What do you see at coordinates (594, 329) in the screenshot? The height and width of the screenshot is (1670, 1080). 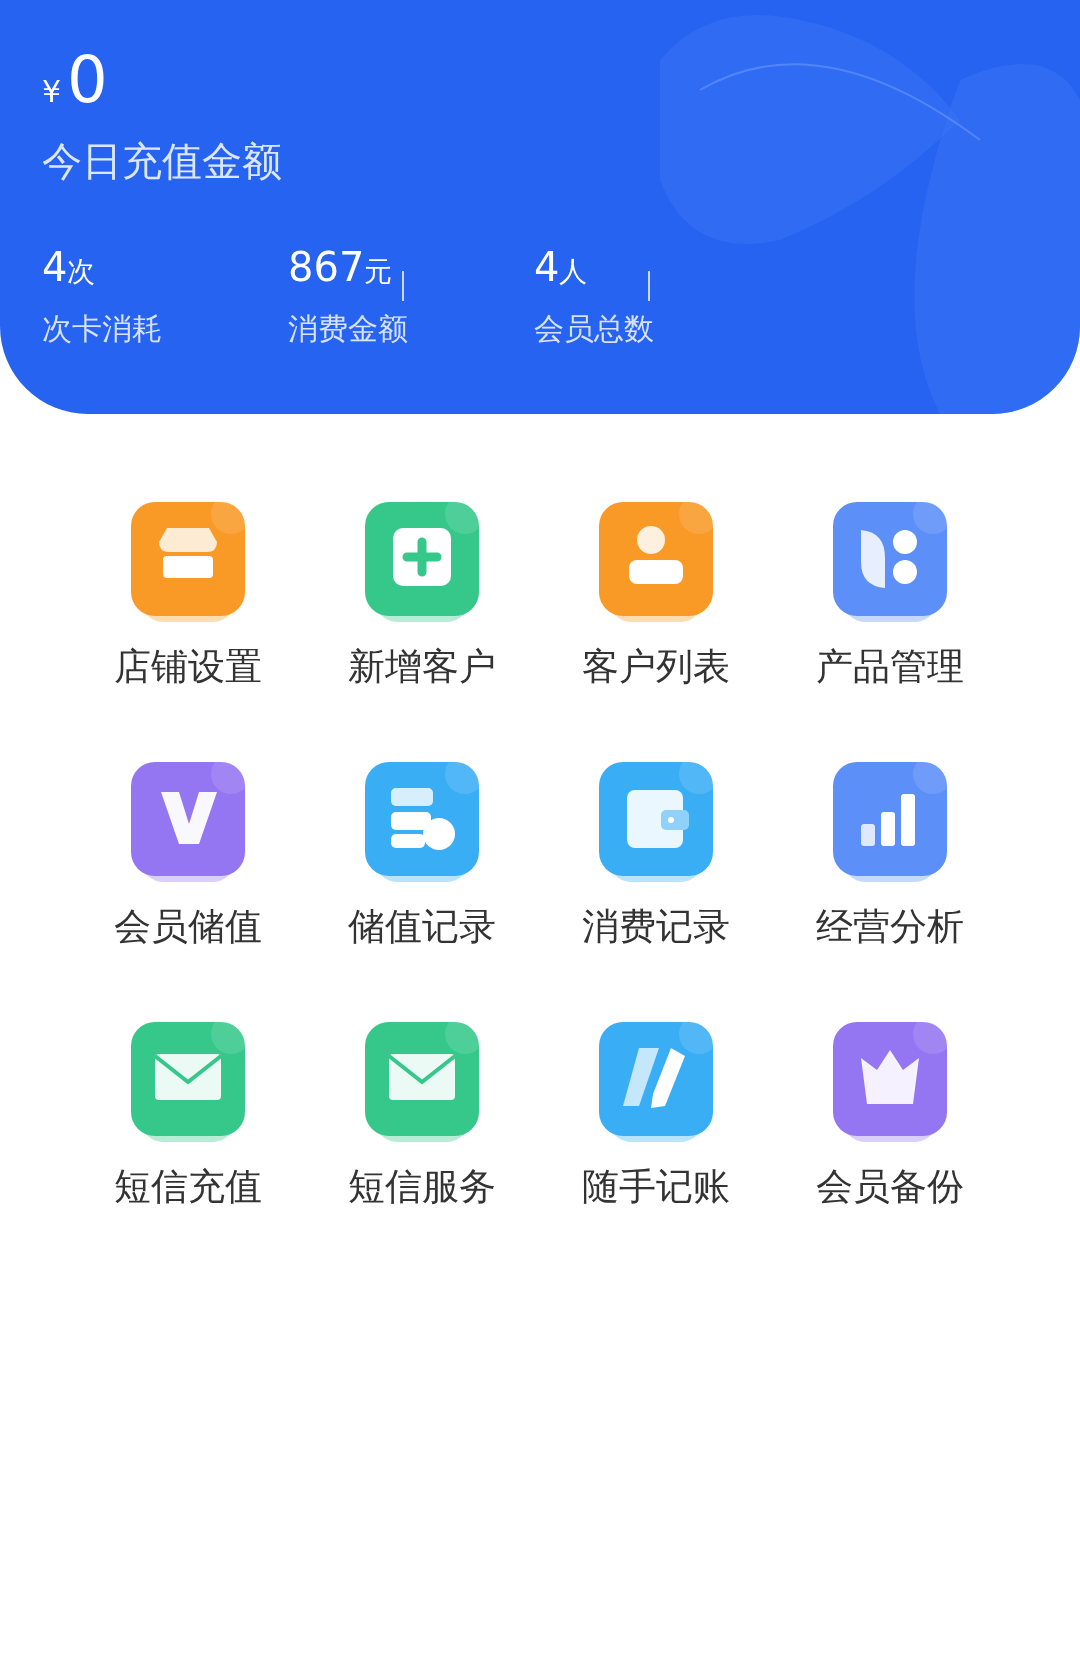 I see `stat-label: 会员总数` at bounding box center [594, 329].